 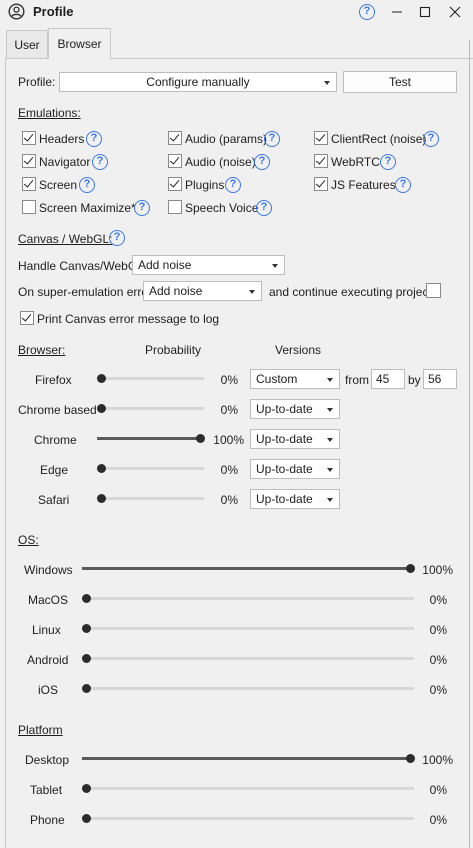 I want to click on chrome-version-select: Up-to-date, so click(x=295, y=439).